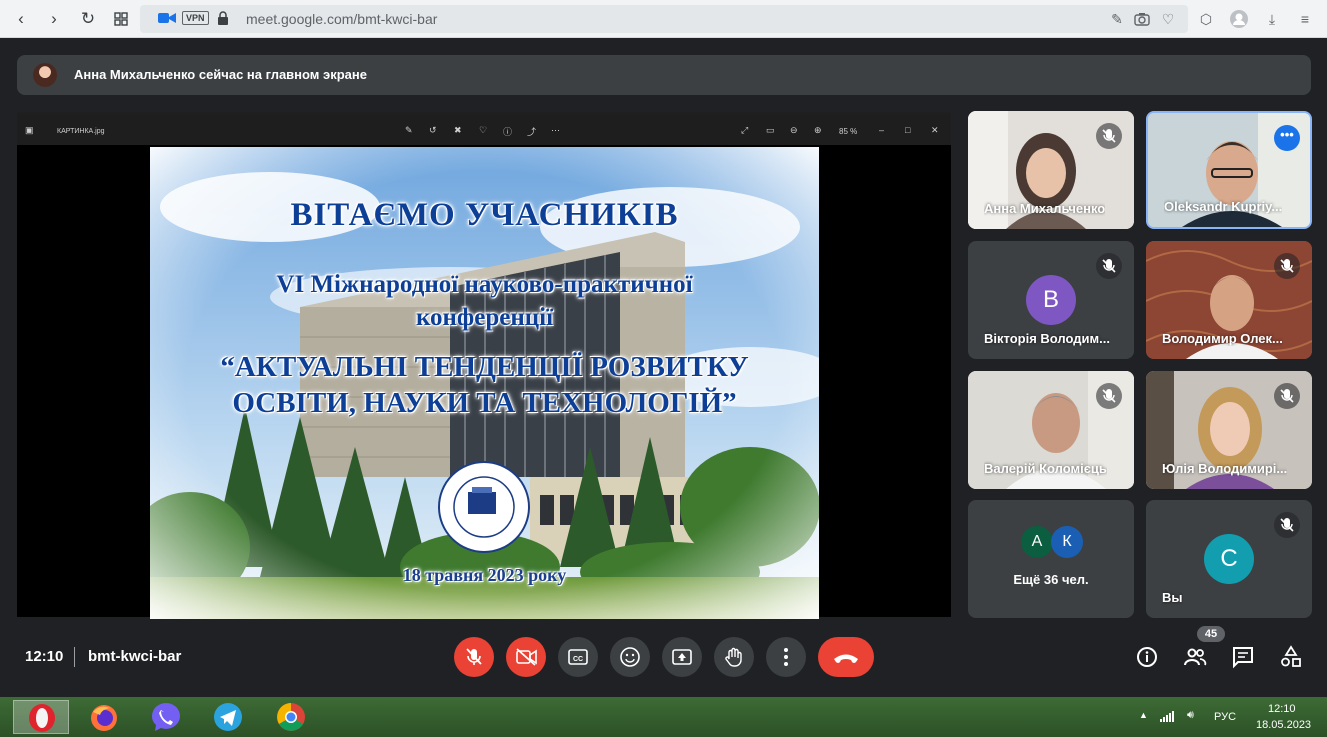 The image size is (1327, 737). I want to click on camera-toggle-button, so click(526, 657).